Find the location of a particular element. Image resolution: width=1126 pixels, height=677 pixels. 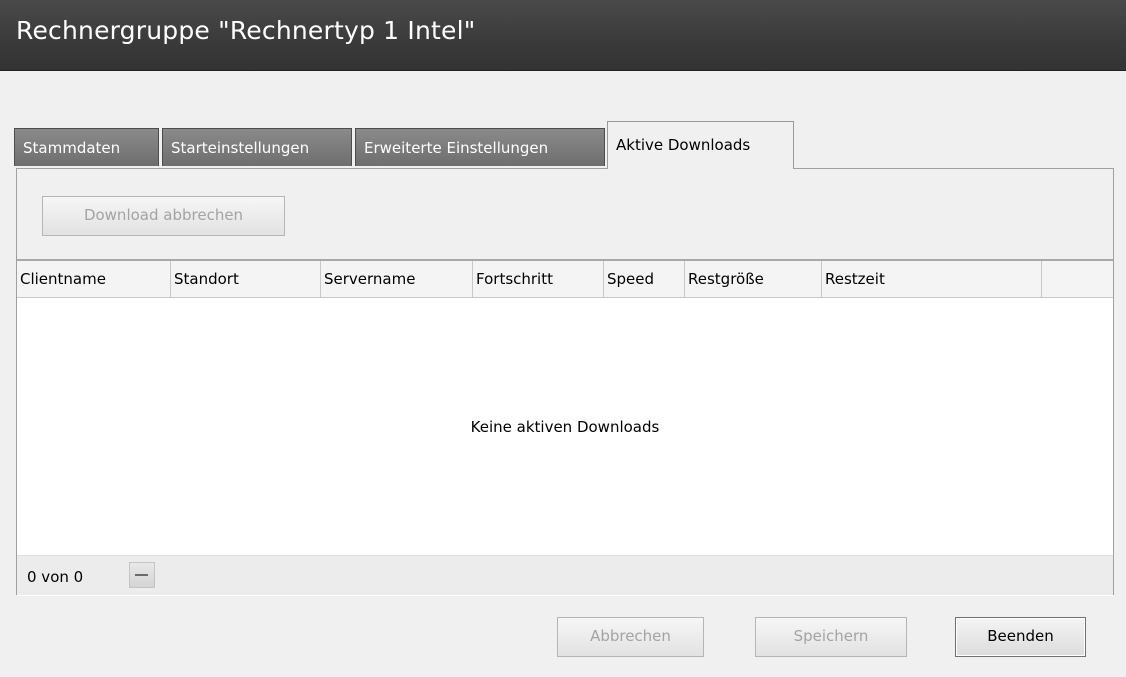

tab-stammdaten: Stammdaten is located at coordinates (86, 147).